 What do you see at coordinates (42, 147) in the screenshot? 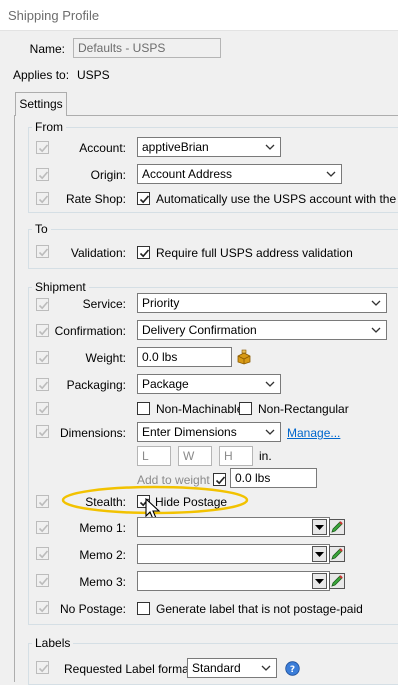
I see `account-override-checkbox` at bounding box center [42, 147].